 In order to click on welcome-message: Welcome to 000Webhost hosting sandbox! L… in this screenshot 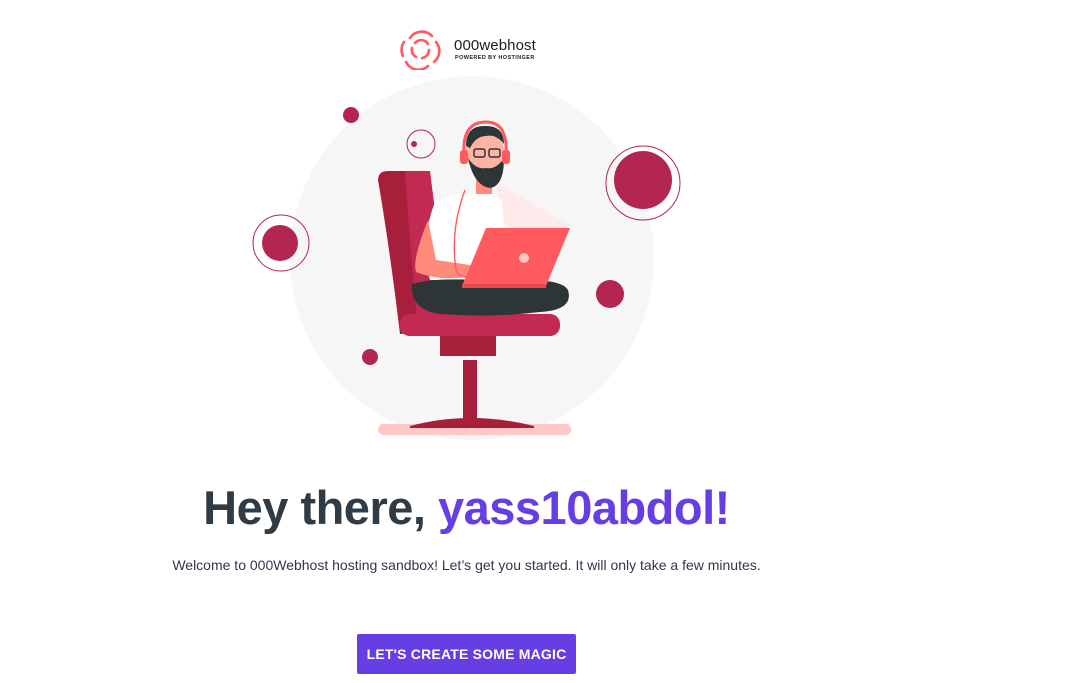, I will do `click(466, 565)`.